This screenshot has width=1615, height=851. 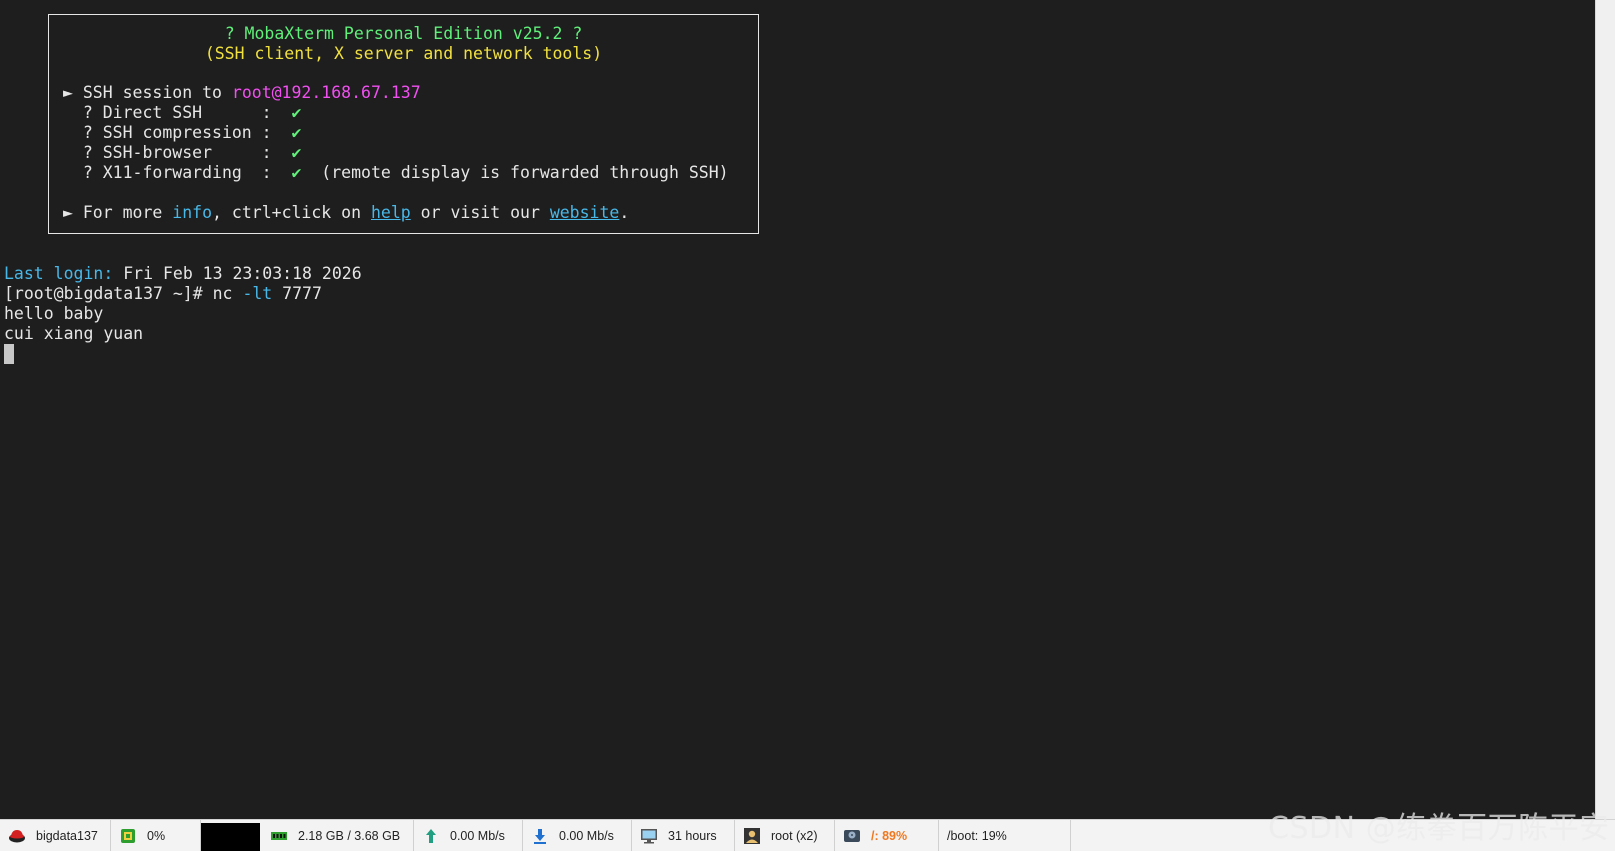 What do you see at coordinates (585, 212) in the screenshot?
I see `website-link: website` at bounding box center [585, 212].